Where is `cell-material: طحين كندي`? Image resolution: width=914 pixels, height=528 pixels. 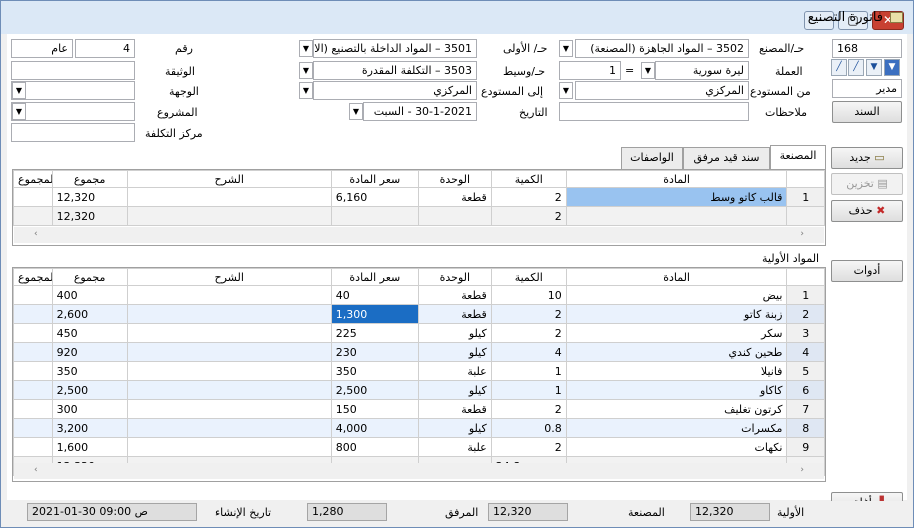 cell-material: طحين كندي is located at coordinates (676, 352).